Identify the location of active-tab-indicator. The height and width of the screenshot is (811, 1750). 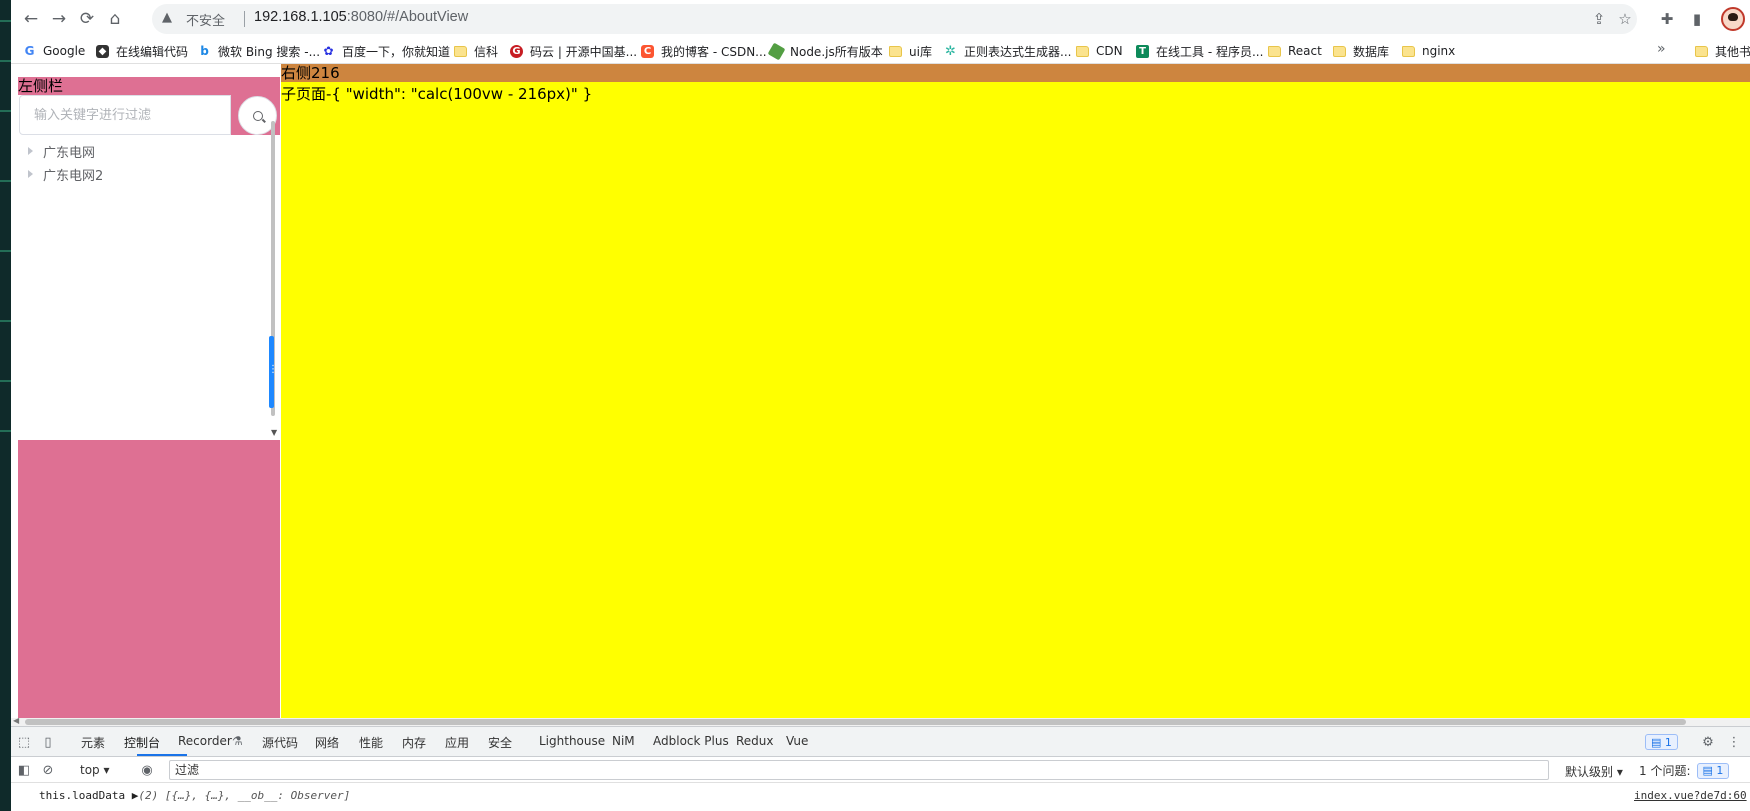
(162, 755).